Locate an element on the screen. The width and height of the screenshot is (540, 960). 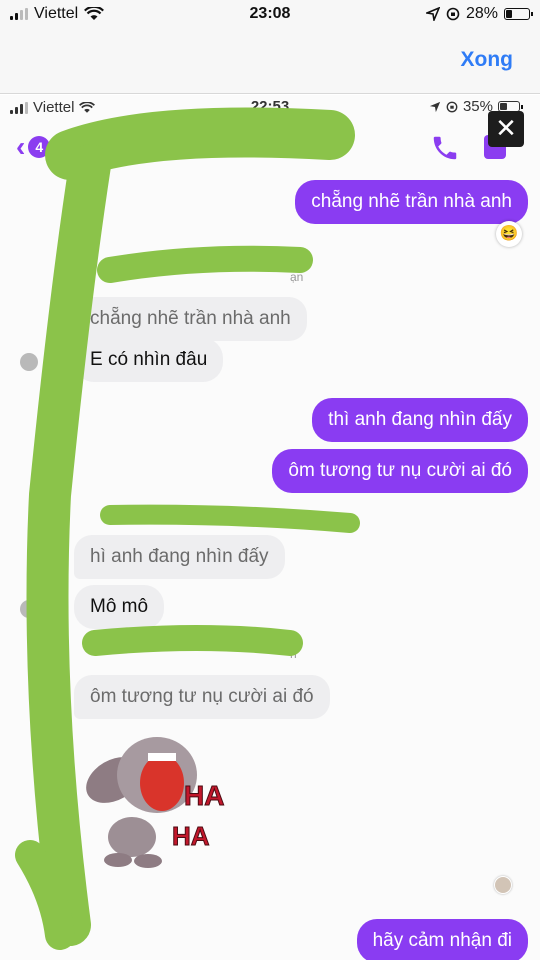
done-button: Xong is located at coordinates (487, 60).